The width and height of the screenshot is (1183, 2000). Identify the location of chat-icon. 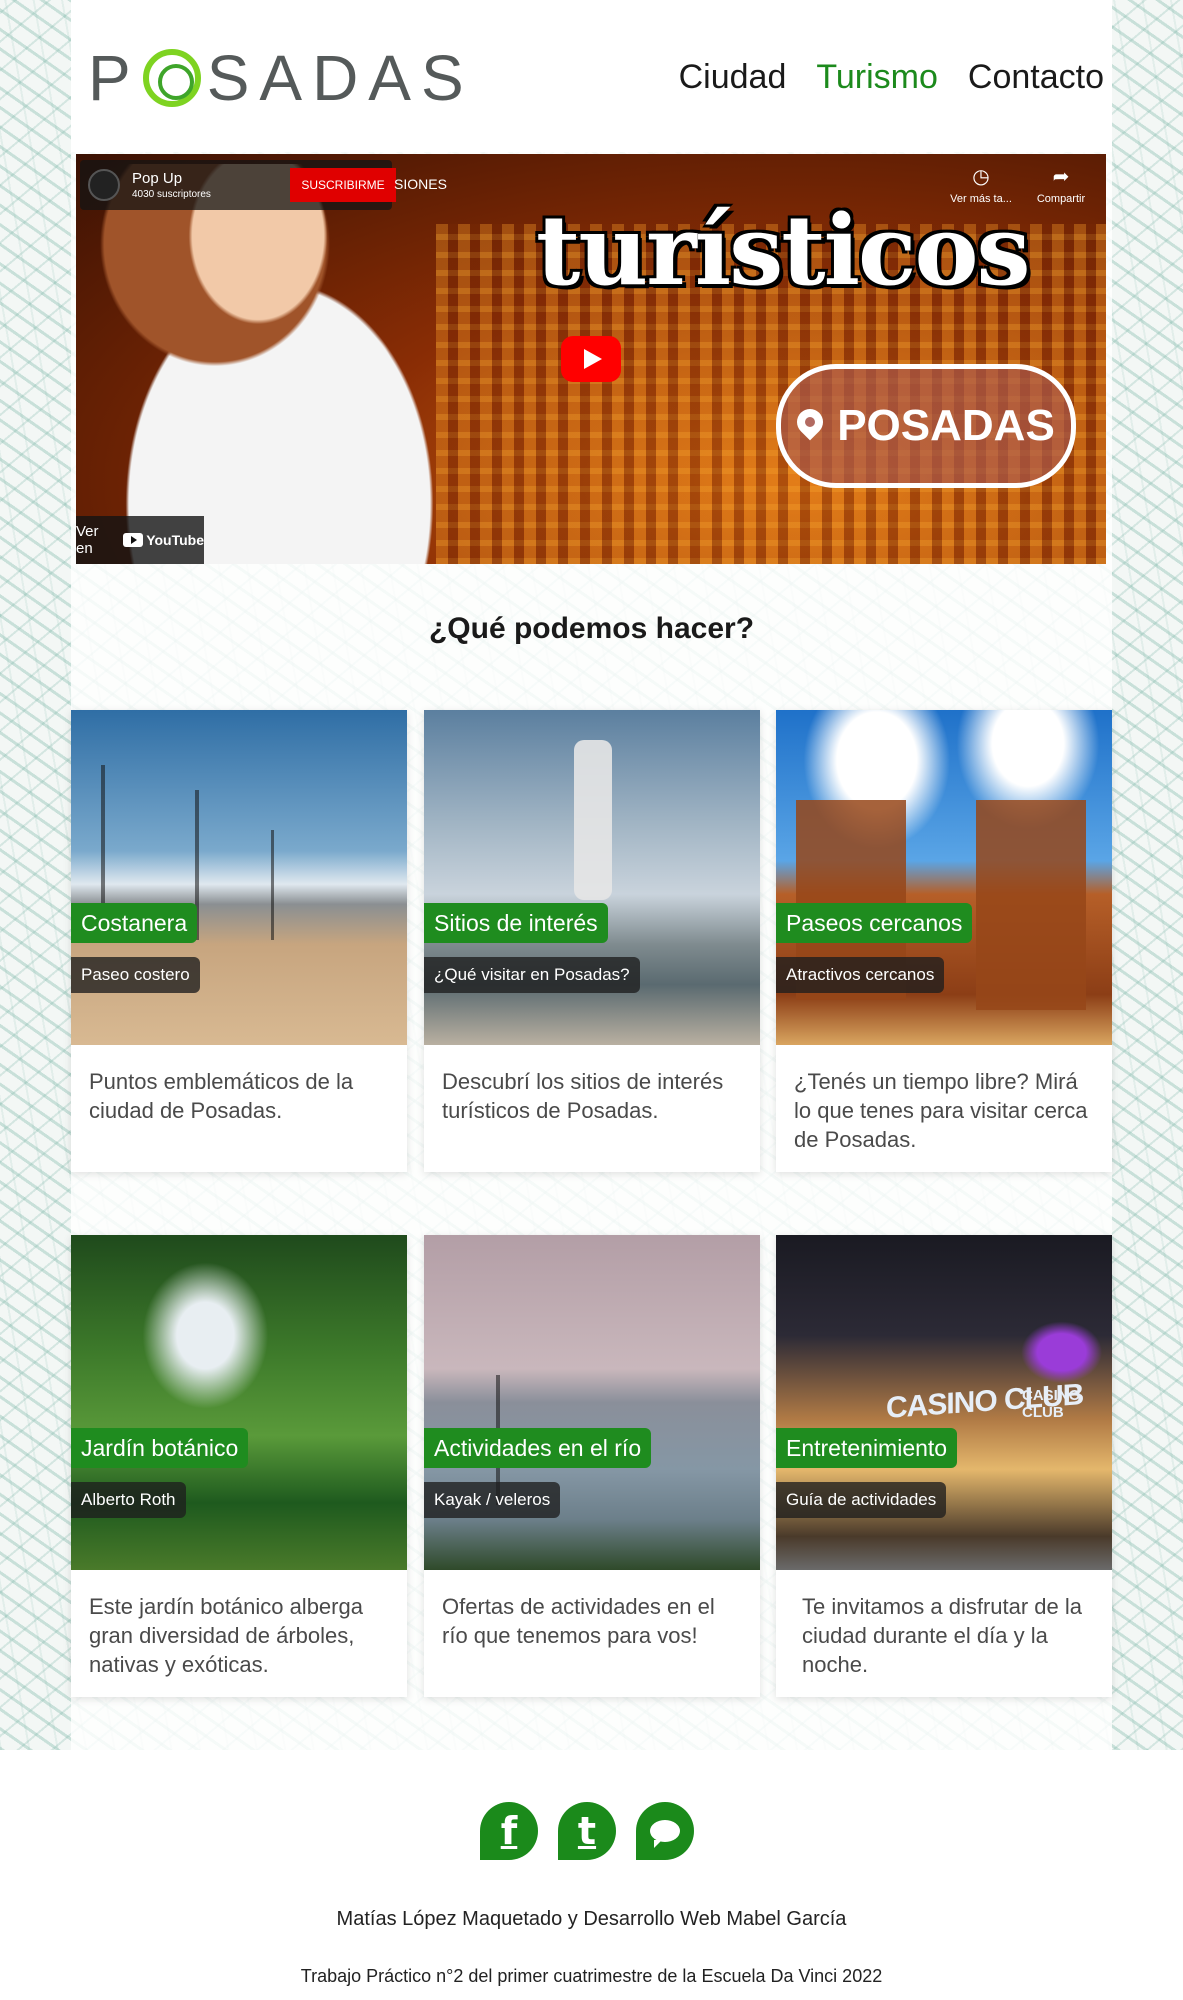
(665, 1831).